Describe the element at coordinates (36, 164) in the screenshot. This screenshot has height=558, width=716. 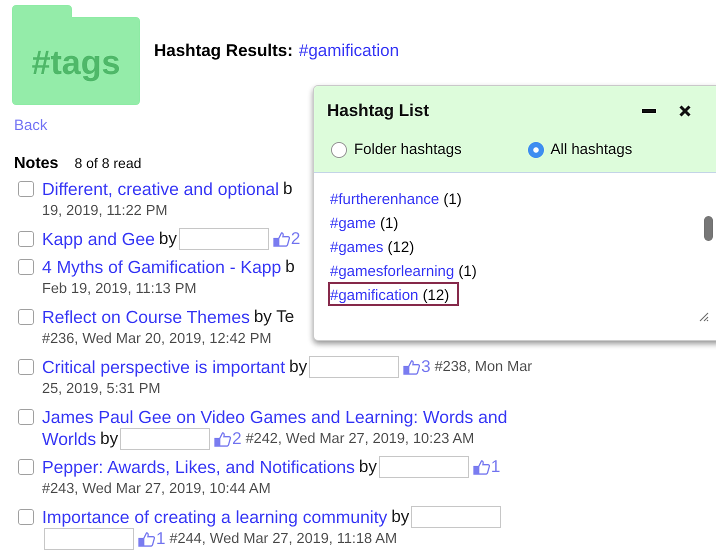
I see `notes-heading: Notes` at that location.